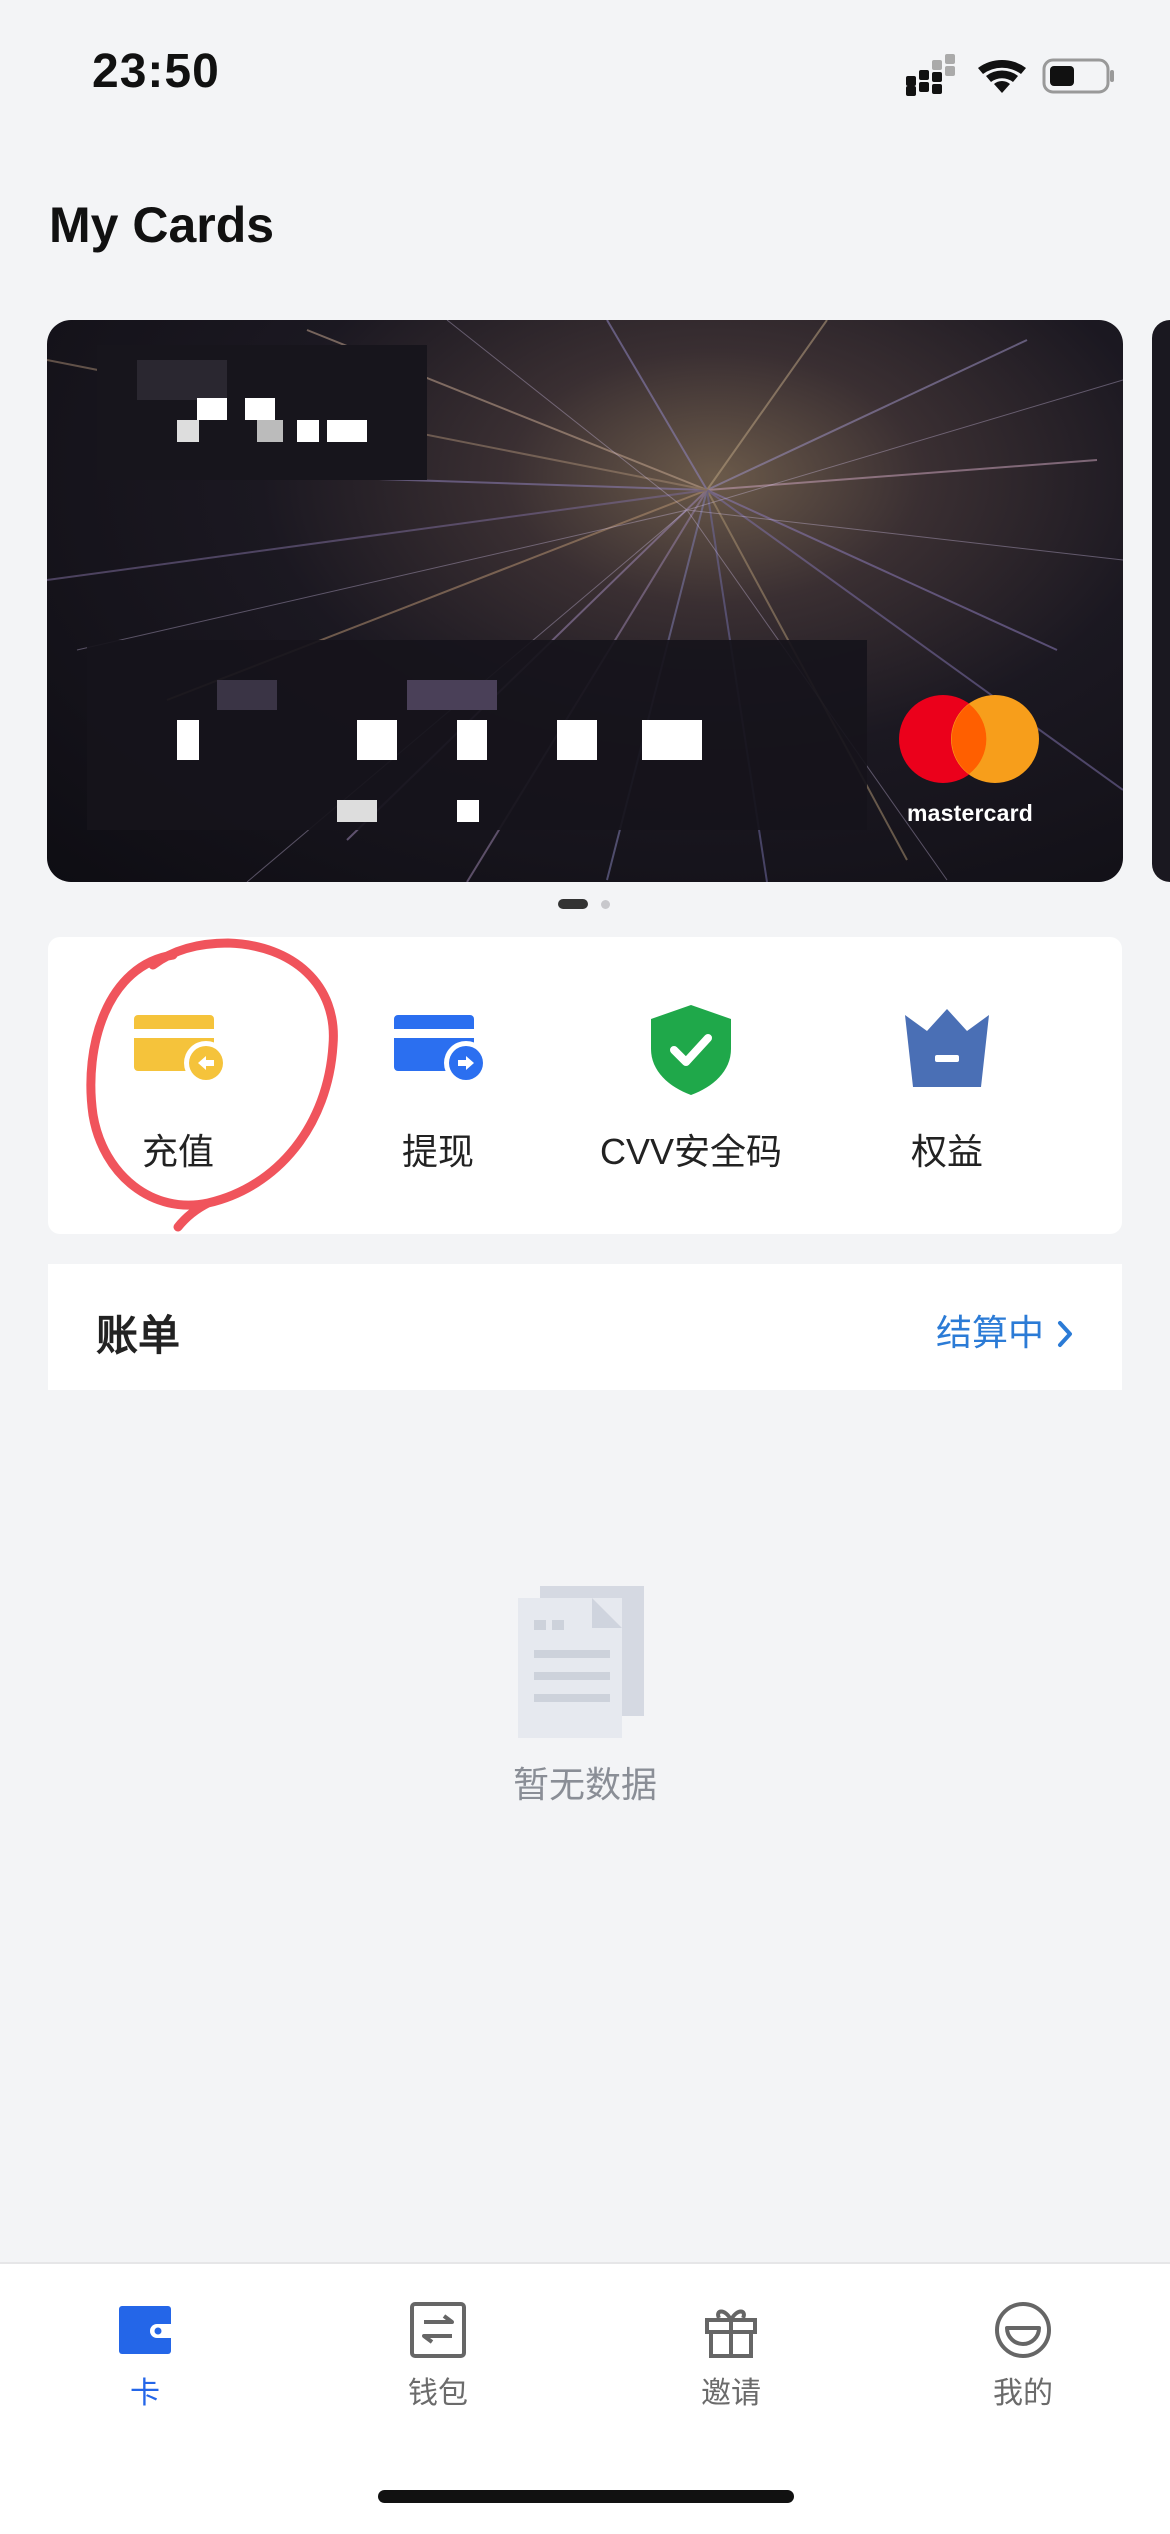 Image resolution: width=1170 pixels, height=2534 pixels. I want to click on benefits-button: 权益, so click(947, 1085).